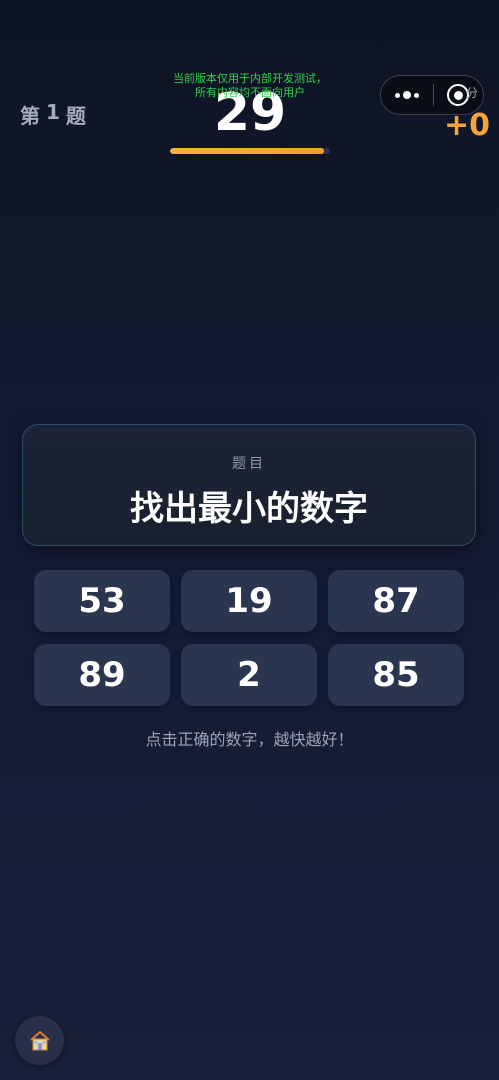  What do you see at coordinates (396, 675) in the screenshot?
I see `answer-button: 85` at bounding box center [396, 675].